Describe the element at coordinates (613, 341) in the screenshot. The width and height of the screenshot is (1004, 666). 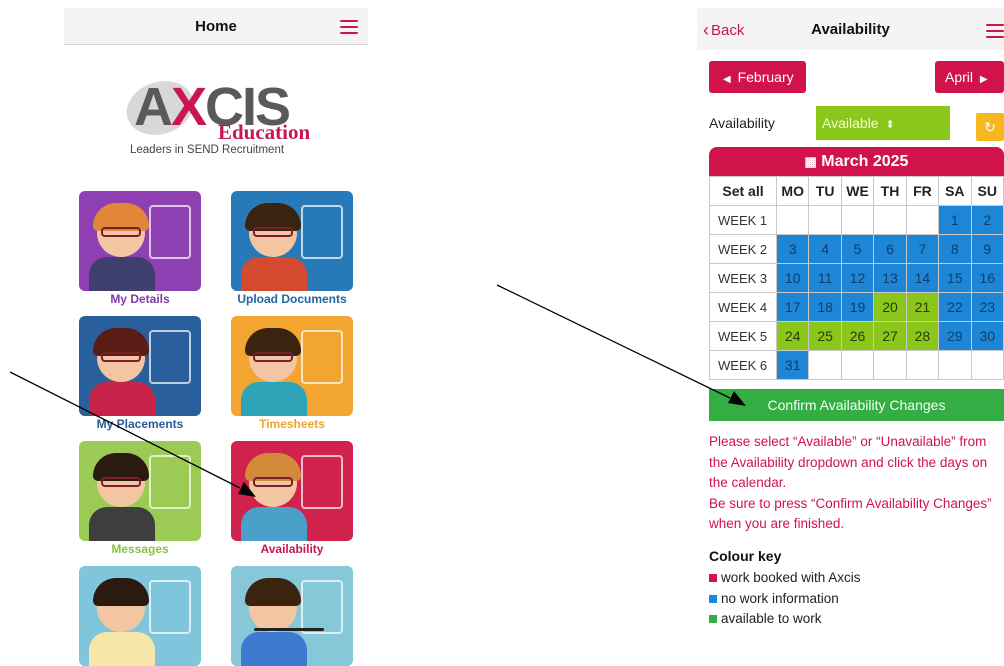
I see `arrow-line-right` at that location.